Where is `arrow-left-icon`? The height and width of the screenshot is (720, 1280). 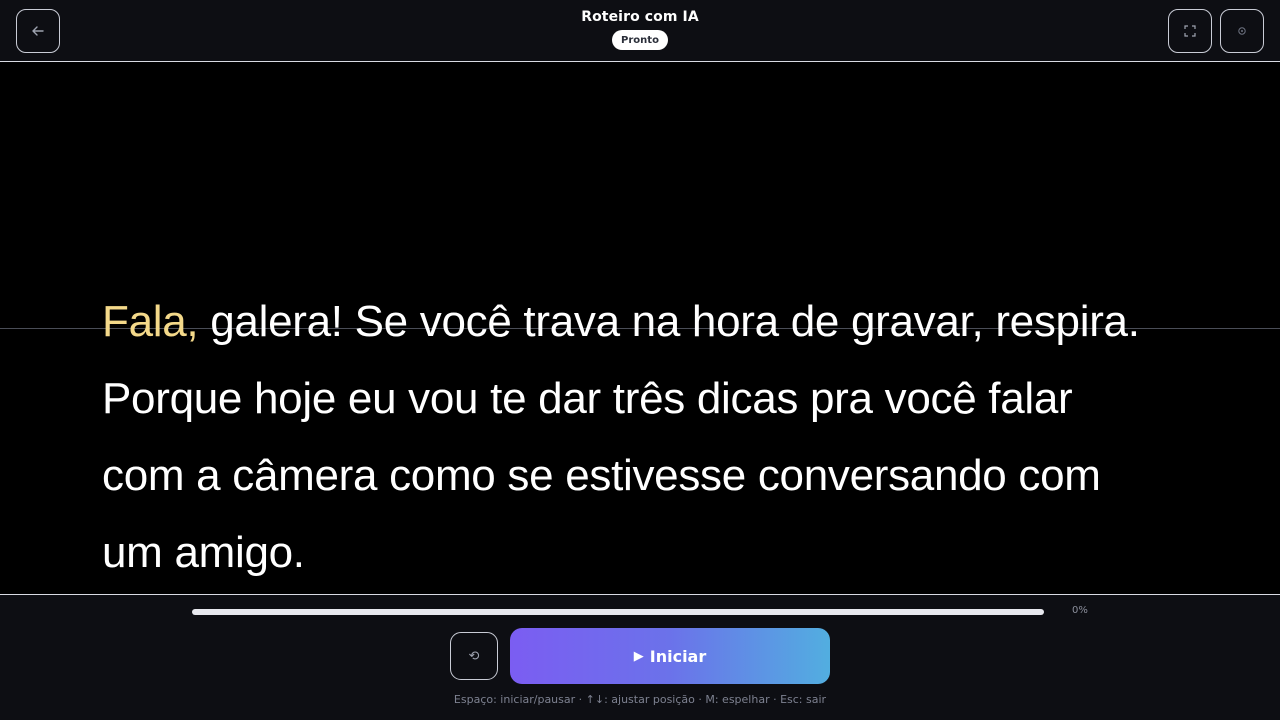
arrow-left-icon is located at coordinates (38, 31).